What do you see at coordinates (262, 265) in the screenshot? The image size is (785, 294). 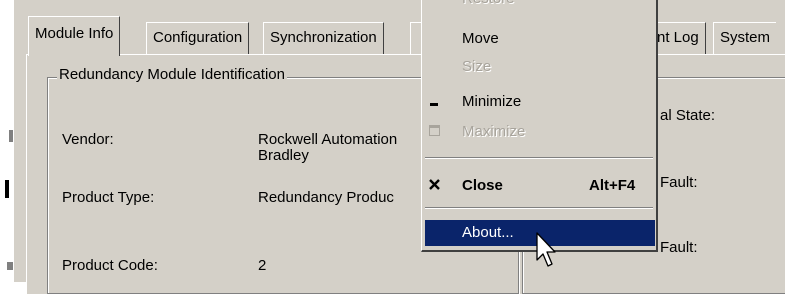 I see `product-code-value: 2` at bounding box center [262, 265].